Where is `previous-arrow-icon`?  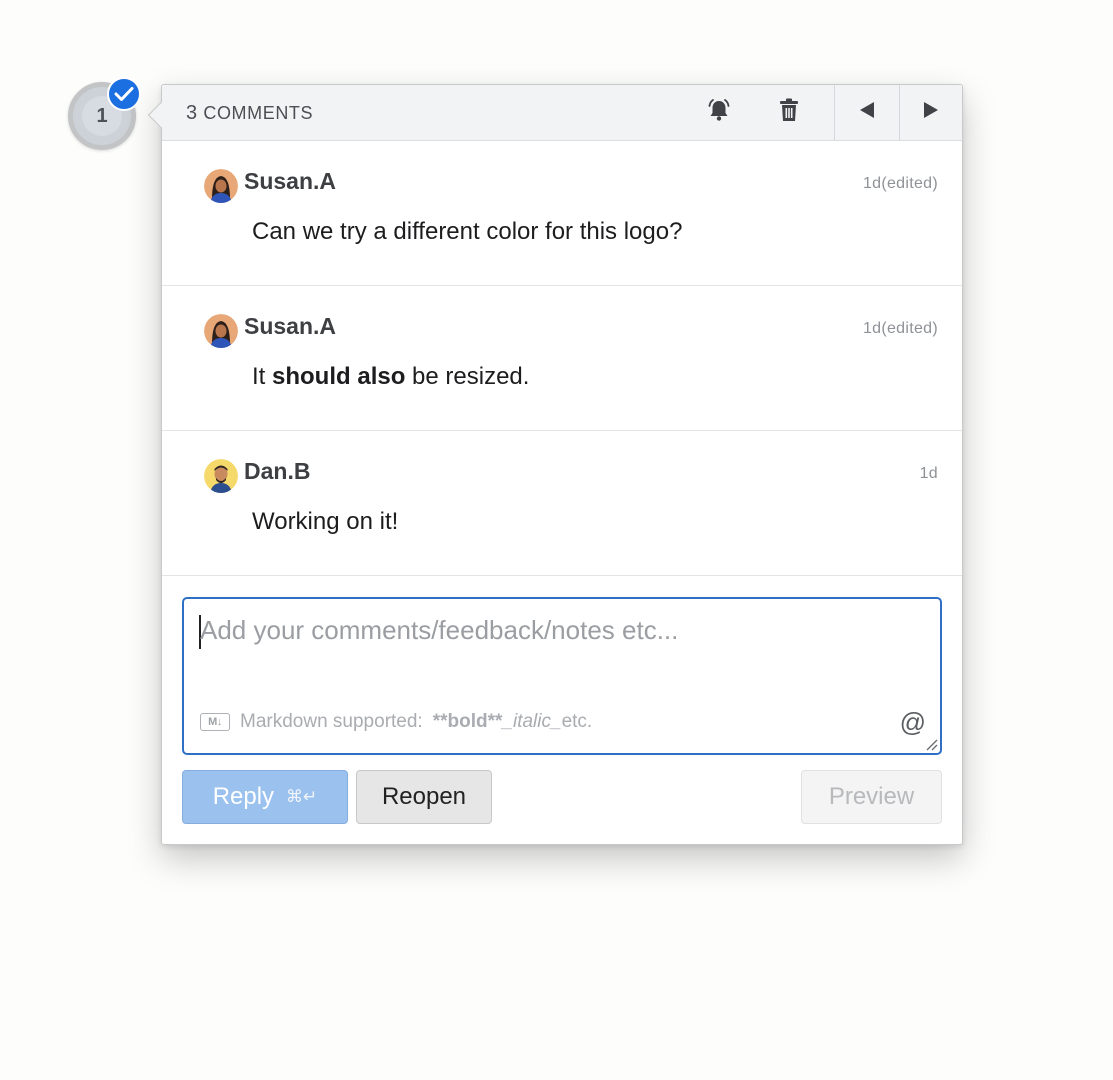
previous-arrow-icon is located at coordinates (867, 112).